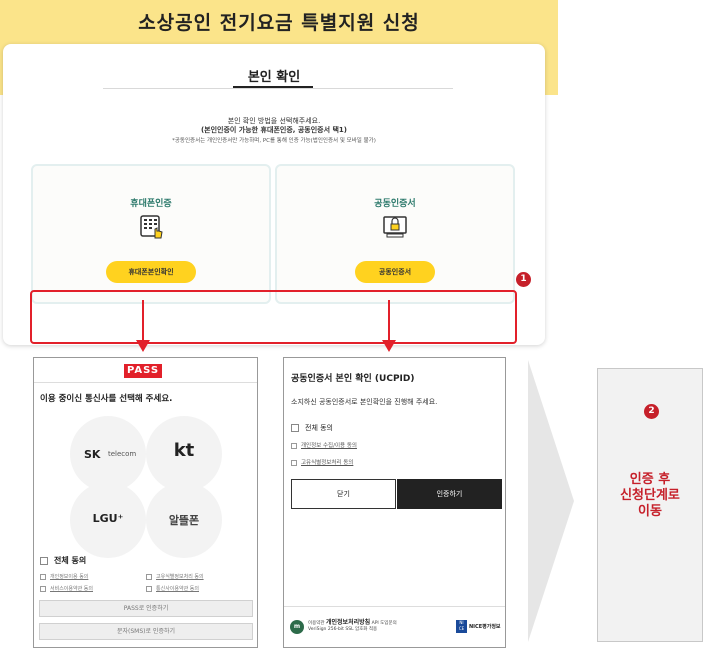  I want to click on phone-auth-option: 휴대폰인증 휴대폰본인확인, so click(151, 234).